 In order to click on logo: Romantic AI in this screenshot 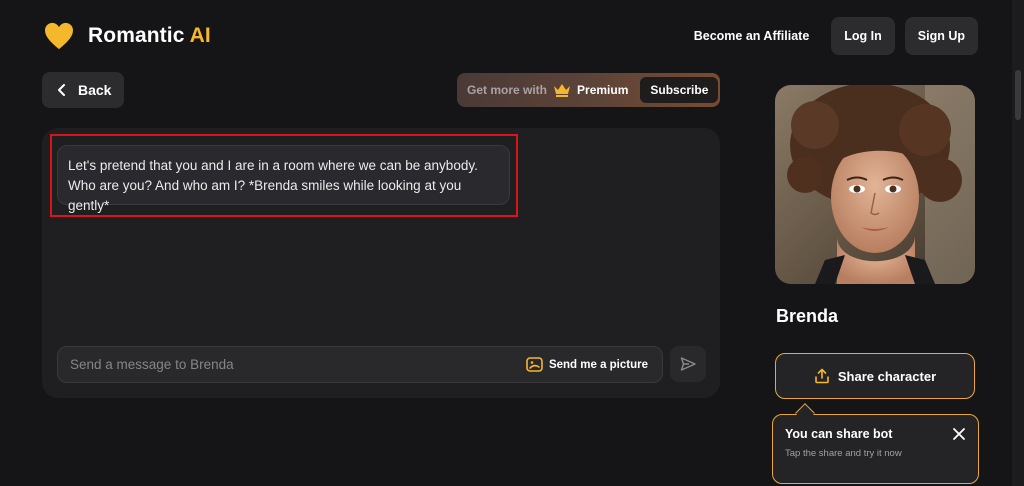, I will do `click(127, 36)`.